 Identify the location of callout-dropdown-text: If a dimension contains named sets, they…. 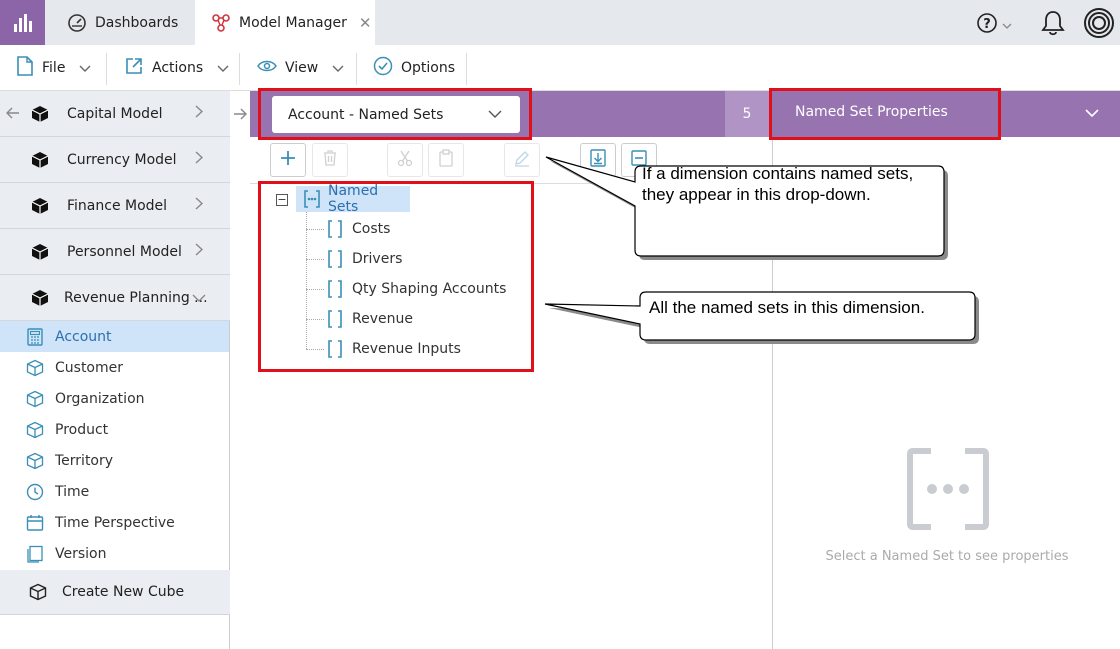
(777, 184).